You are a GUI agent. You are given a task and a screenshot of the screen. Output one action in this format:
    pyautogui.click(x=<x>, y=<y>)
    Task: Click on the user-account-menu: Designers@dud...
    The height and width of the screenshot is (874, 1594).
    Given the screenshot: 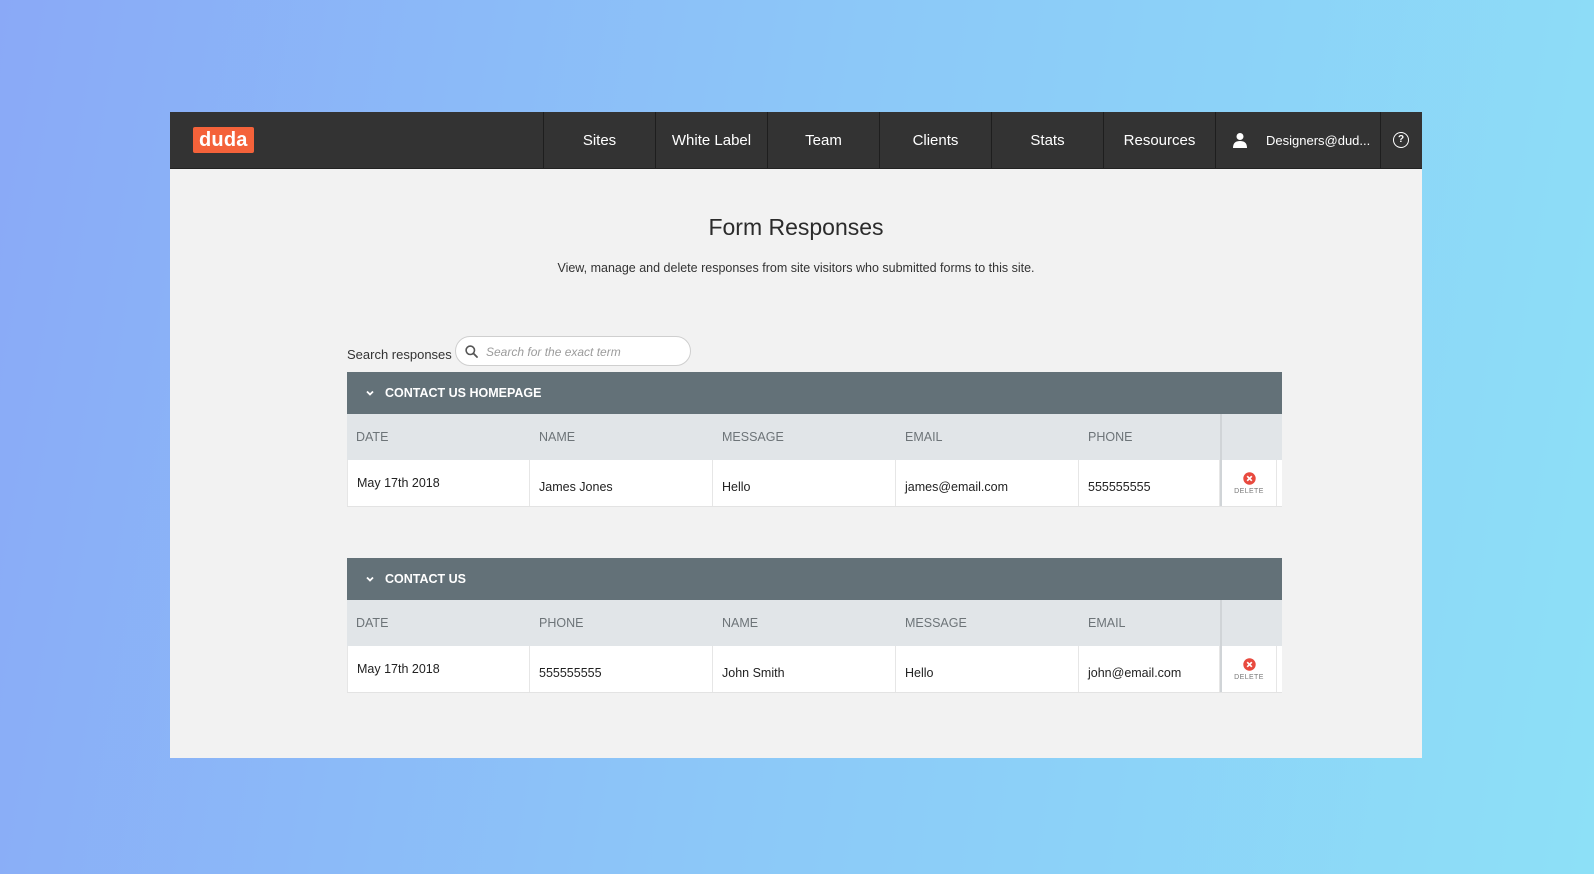 What is the action you would take?
    pyautogui.click(x=1297, y=140)
    